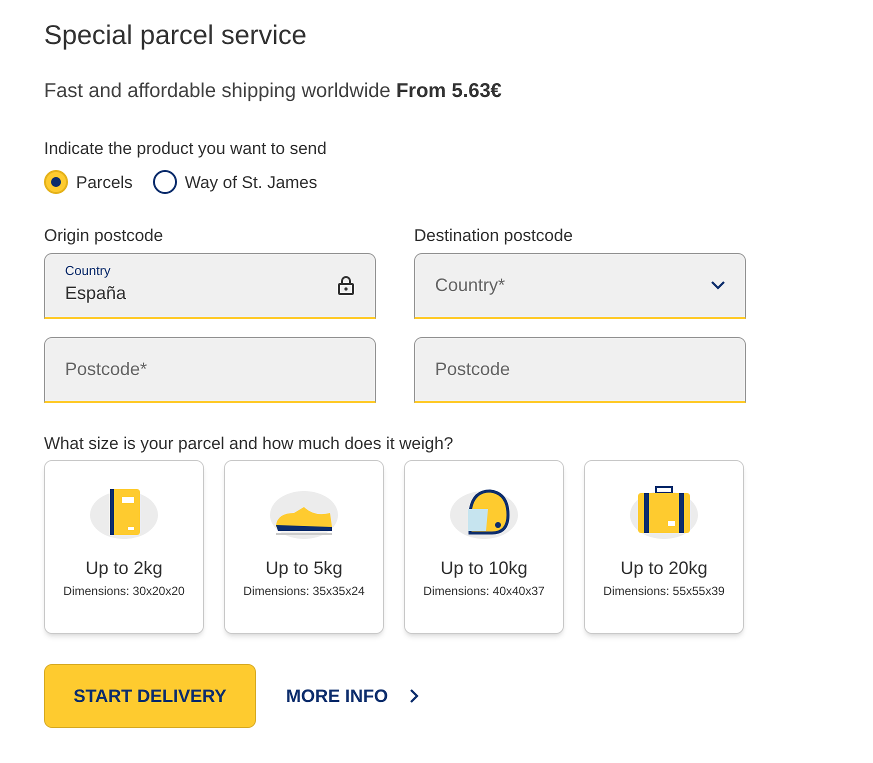 The height and width of the screenshot is (763, 873). What do you see at coordinates (493, 236) in the screenshot?
I see `field-group-label: Destination postcode` at bounding box center [493, 236].